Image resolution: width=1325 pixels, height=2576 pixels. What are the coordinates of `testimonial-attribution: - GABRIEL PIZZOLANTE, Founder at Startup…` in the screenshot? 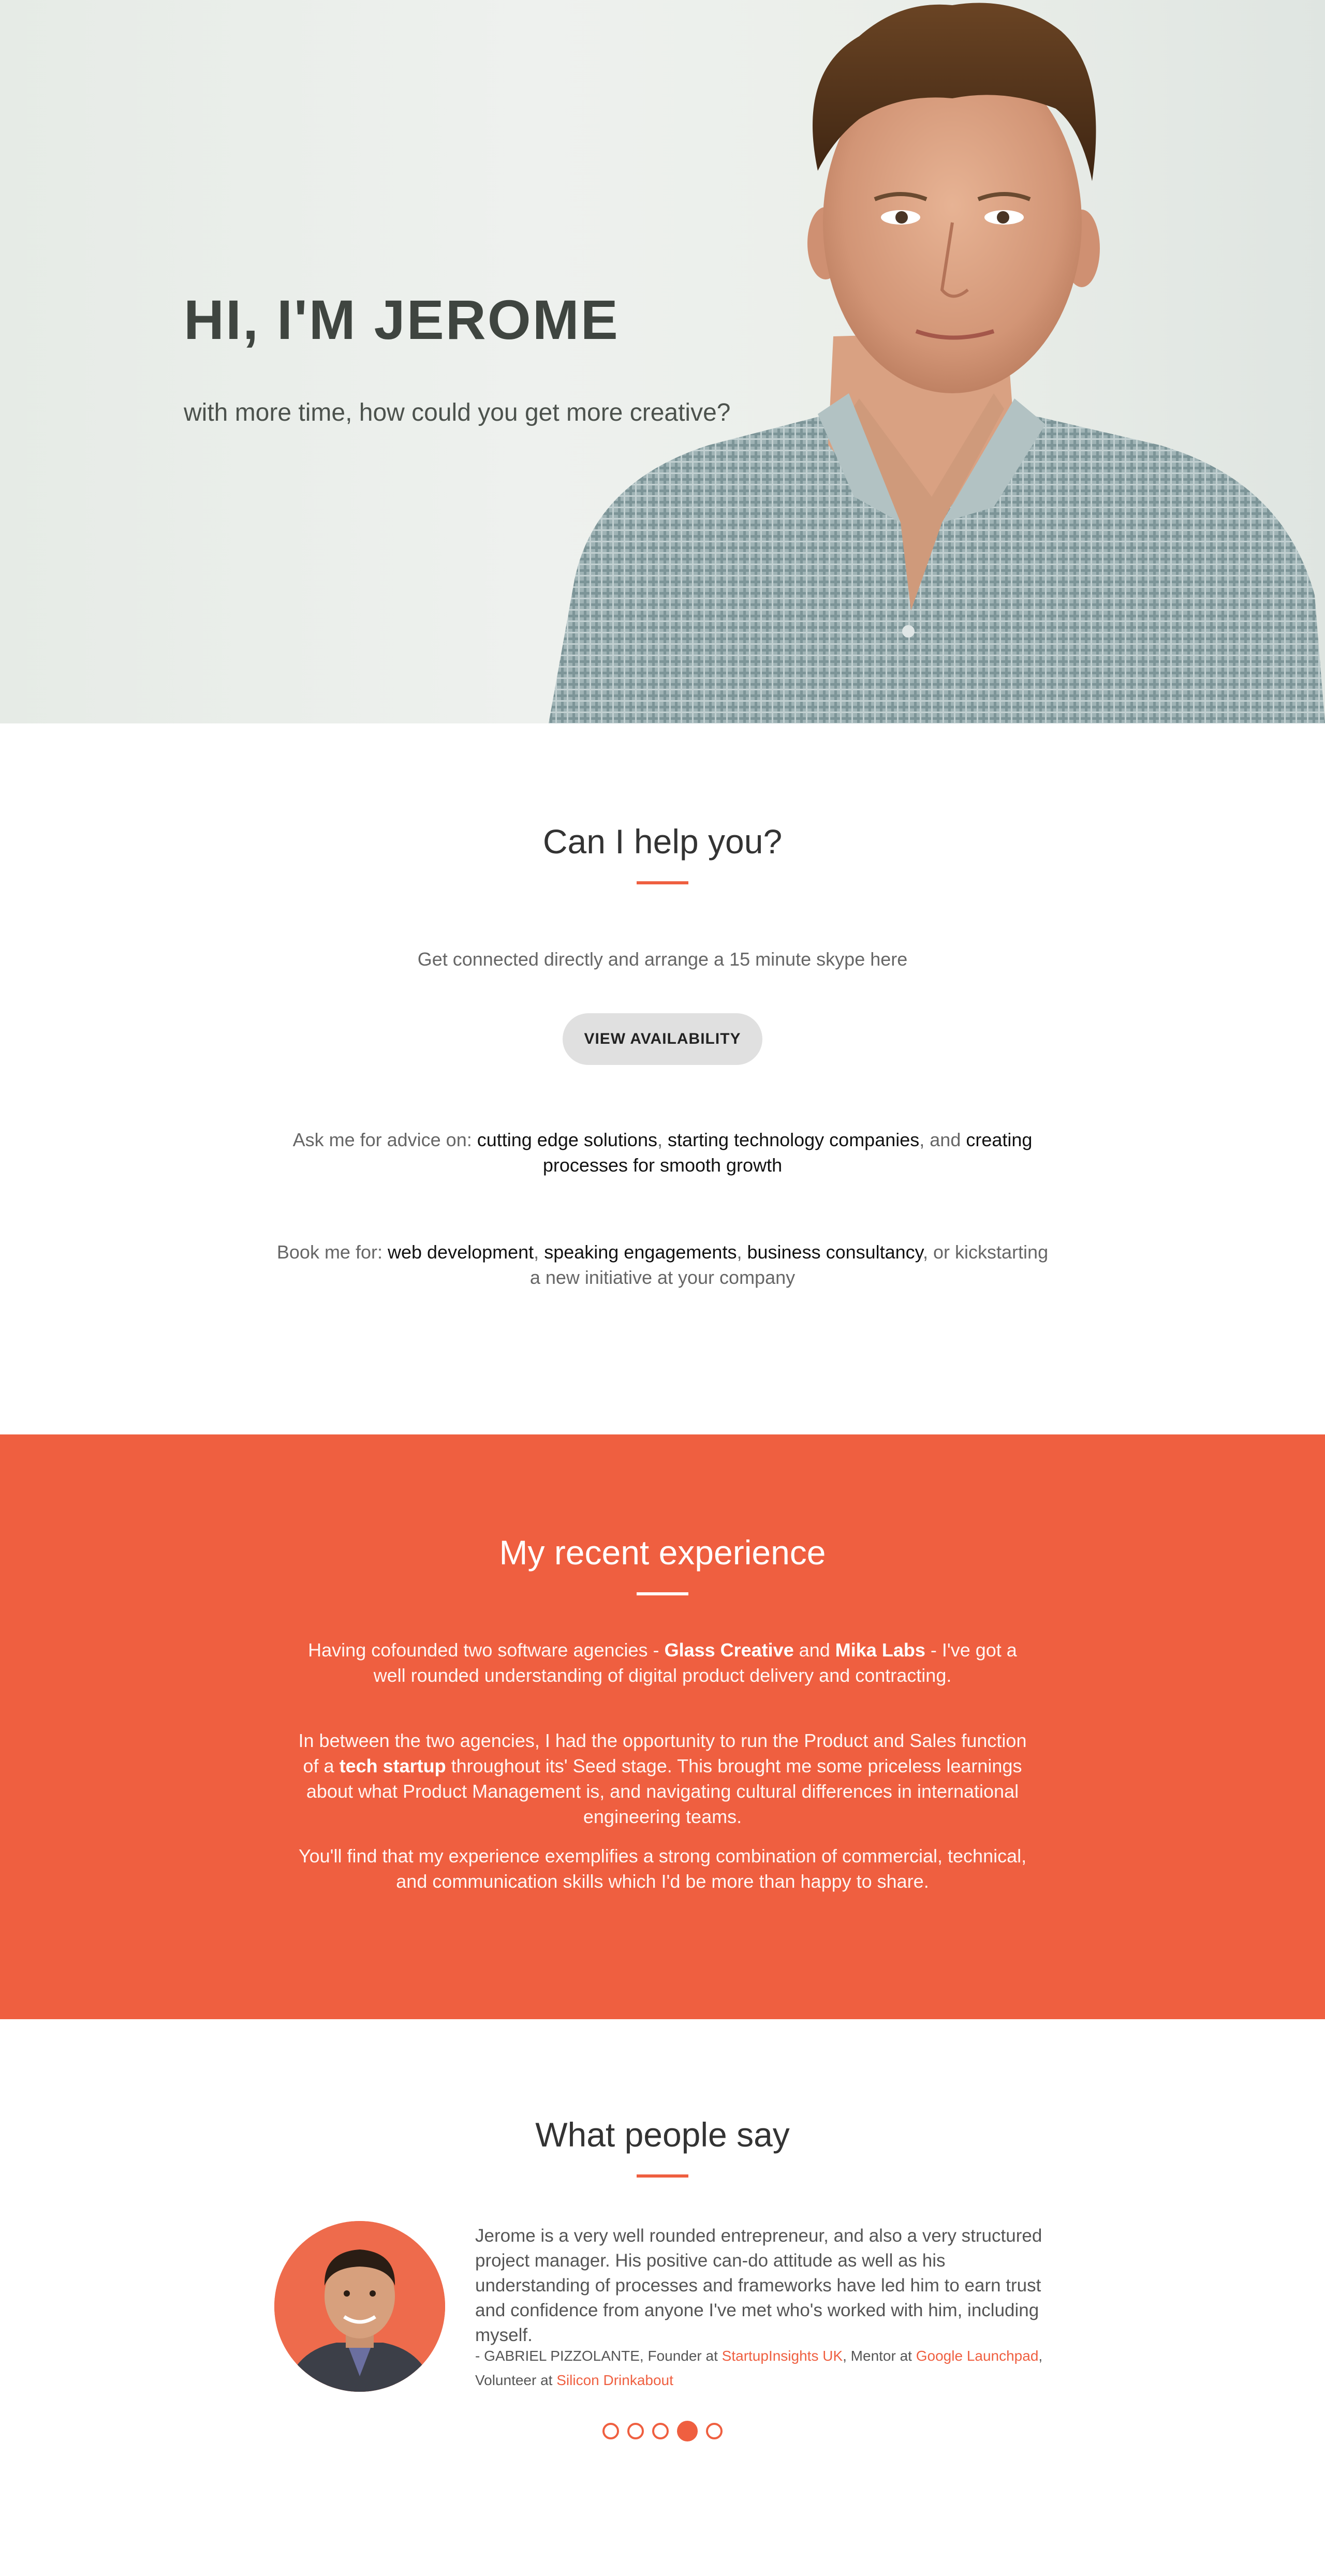 It's located at (762, 2368).